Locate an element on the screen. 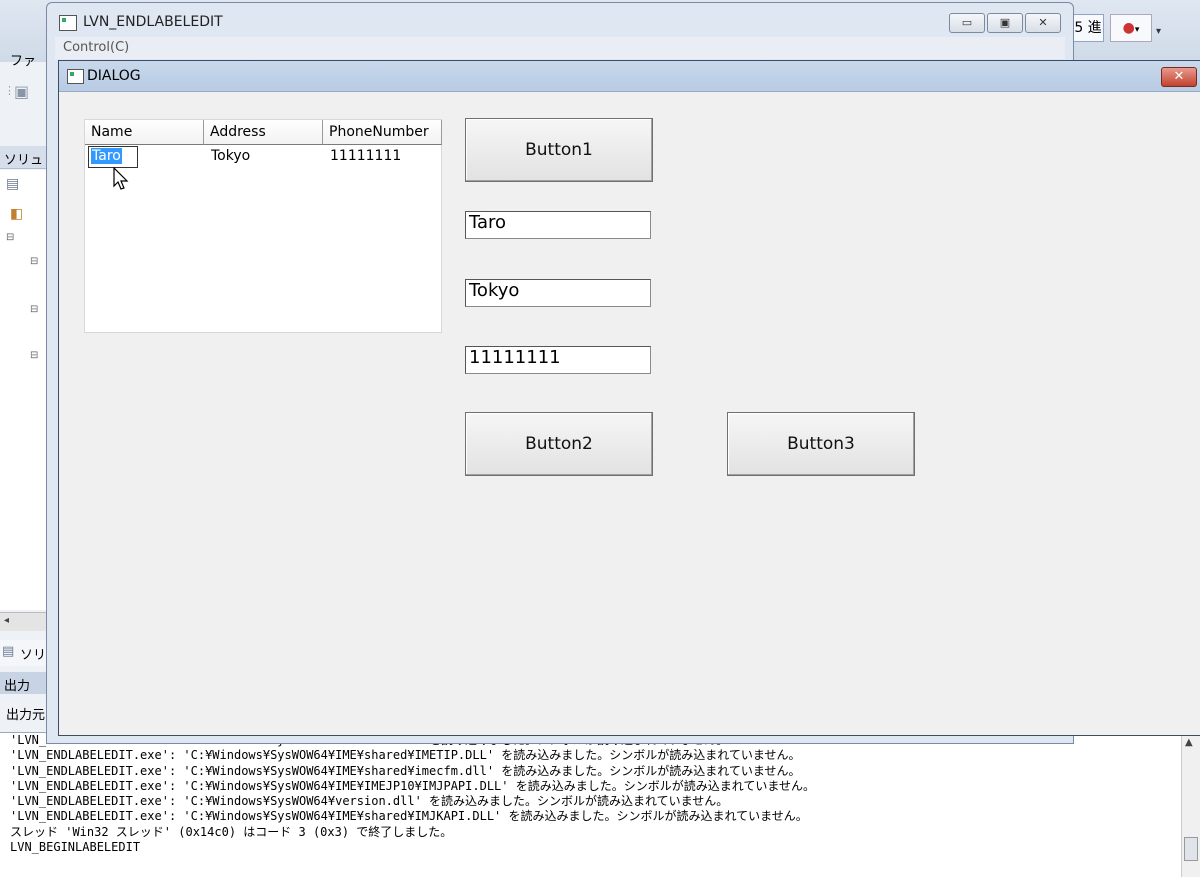 The image size is (1200, 877). column-header-name: Name is located at coordinates (144, 132).